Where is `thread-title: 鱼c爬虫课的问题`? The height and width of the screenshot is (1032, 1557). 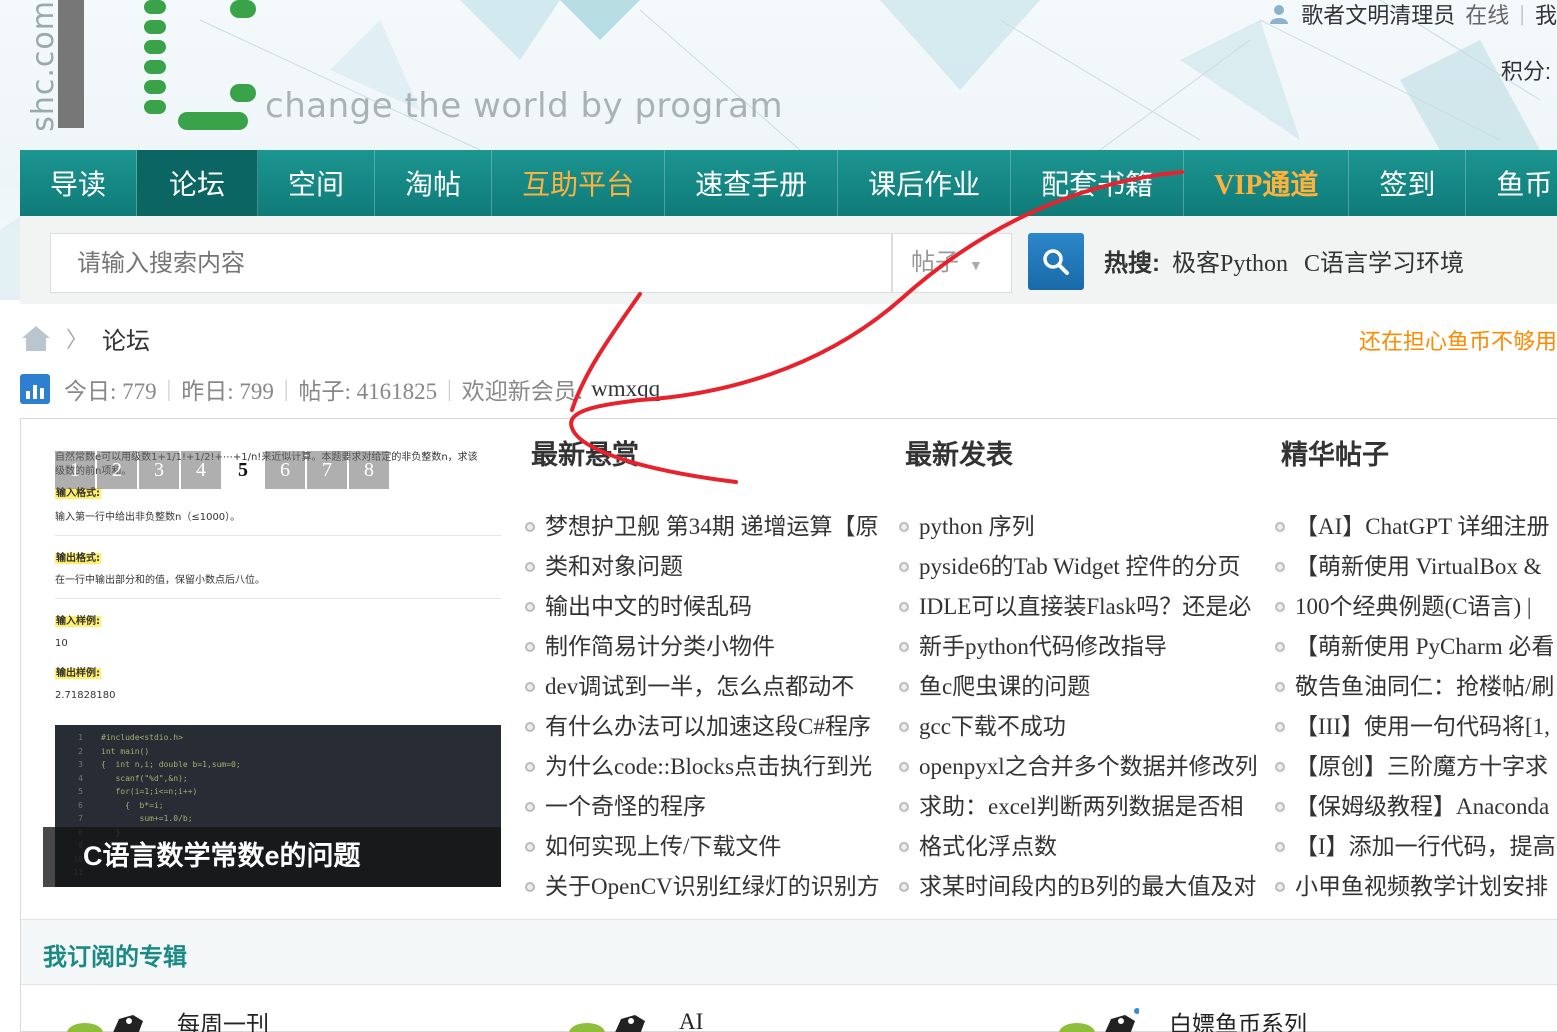
thread-title: 鱼c爬虫课的问题 is located at coordinates (1004, 687).